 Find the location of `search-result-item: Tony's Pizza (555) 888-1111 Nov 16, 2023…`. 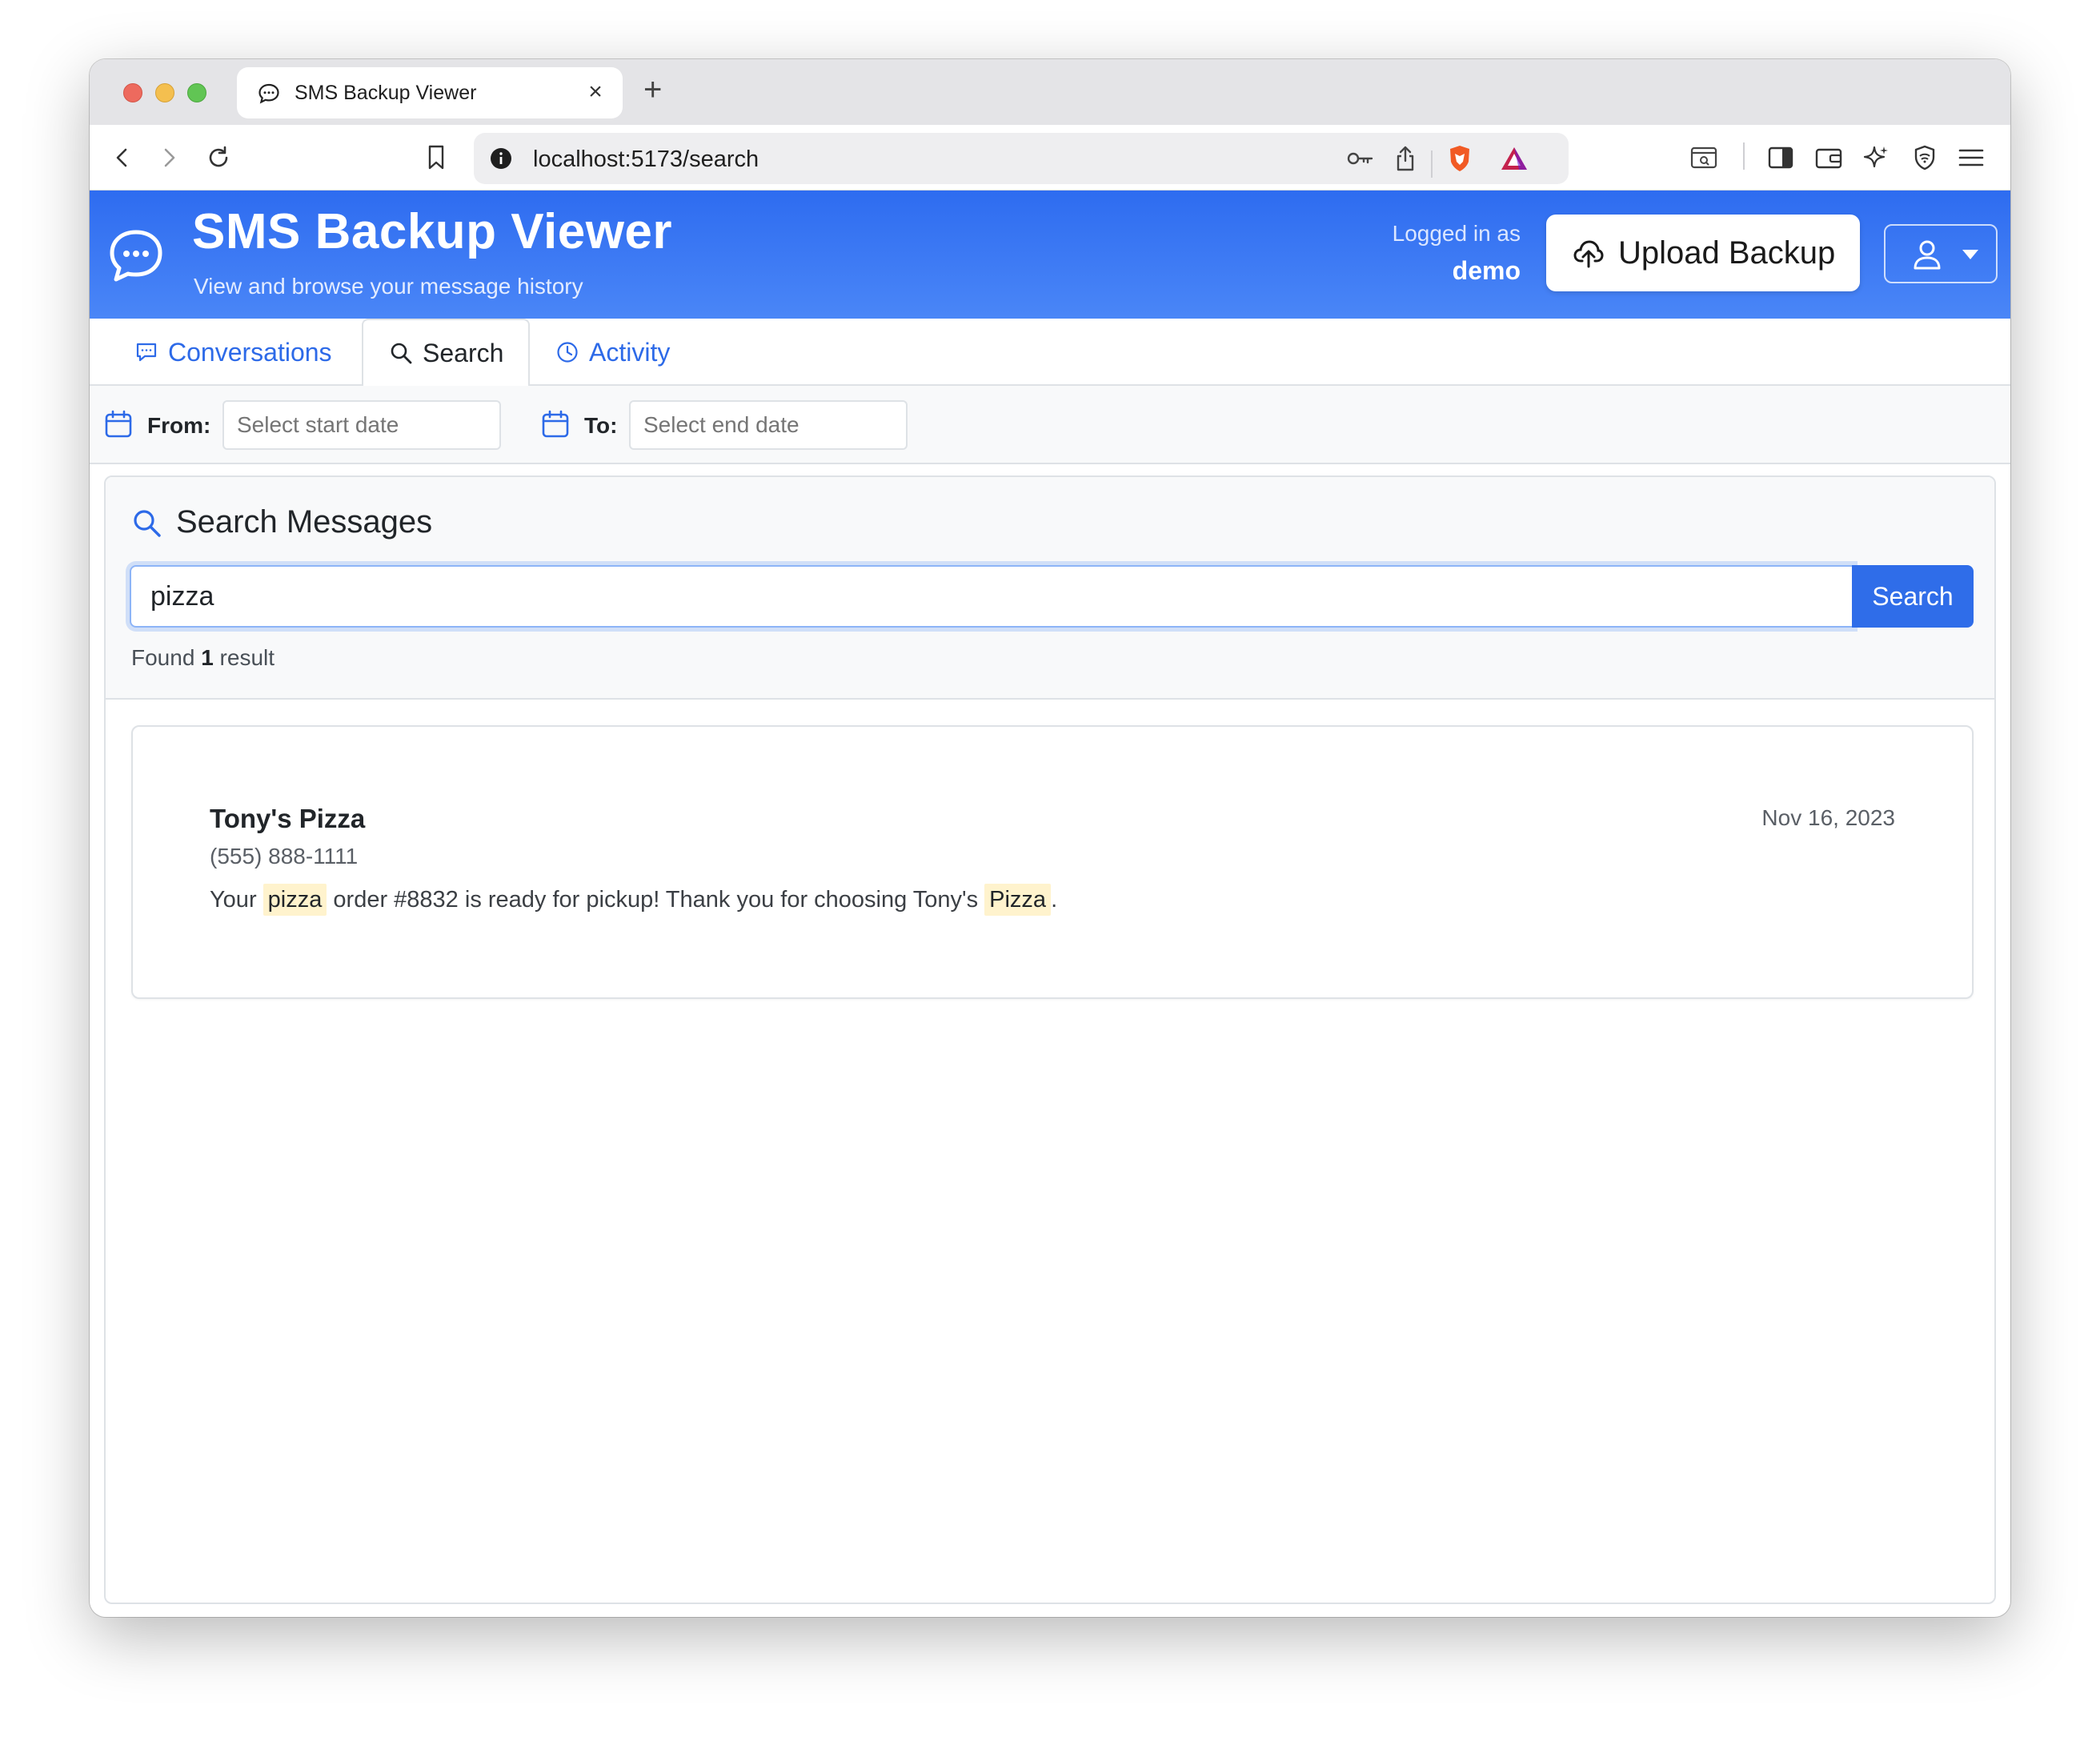

search-result-item: Tony's Pizza (555) 888-1111 Nov 16, 2023… is located at coordinates (1052, 862).